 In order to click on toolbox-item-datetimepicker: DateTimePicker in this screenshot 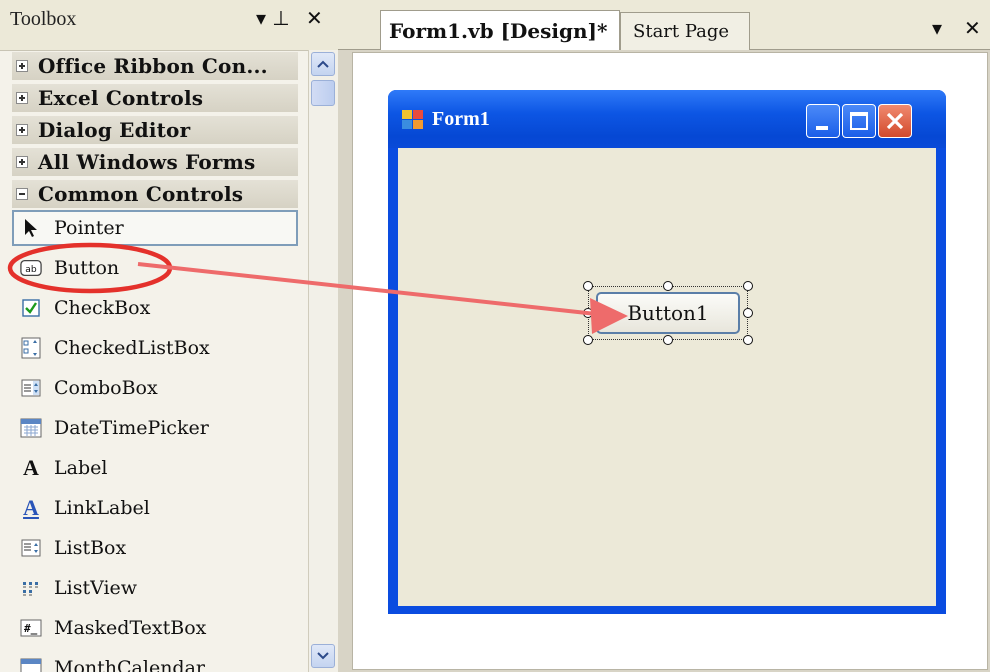, I will do `click(155, 428)`.